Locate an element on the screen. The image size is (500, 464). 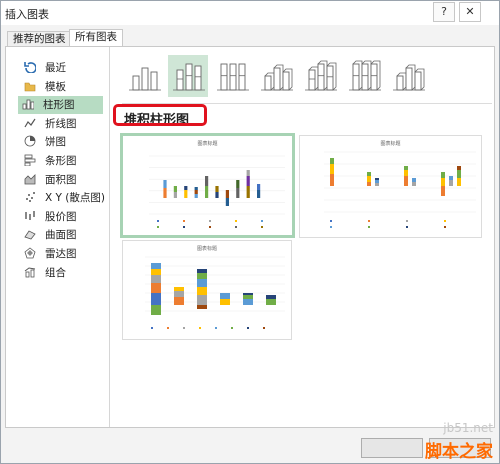
stacked-column-subtype-button is located at coordinates (188, 76).